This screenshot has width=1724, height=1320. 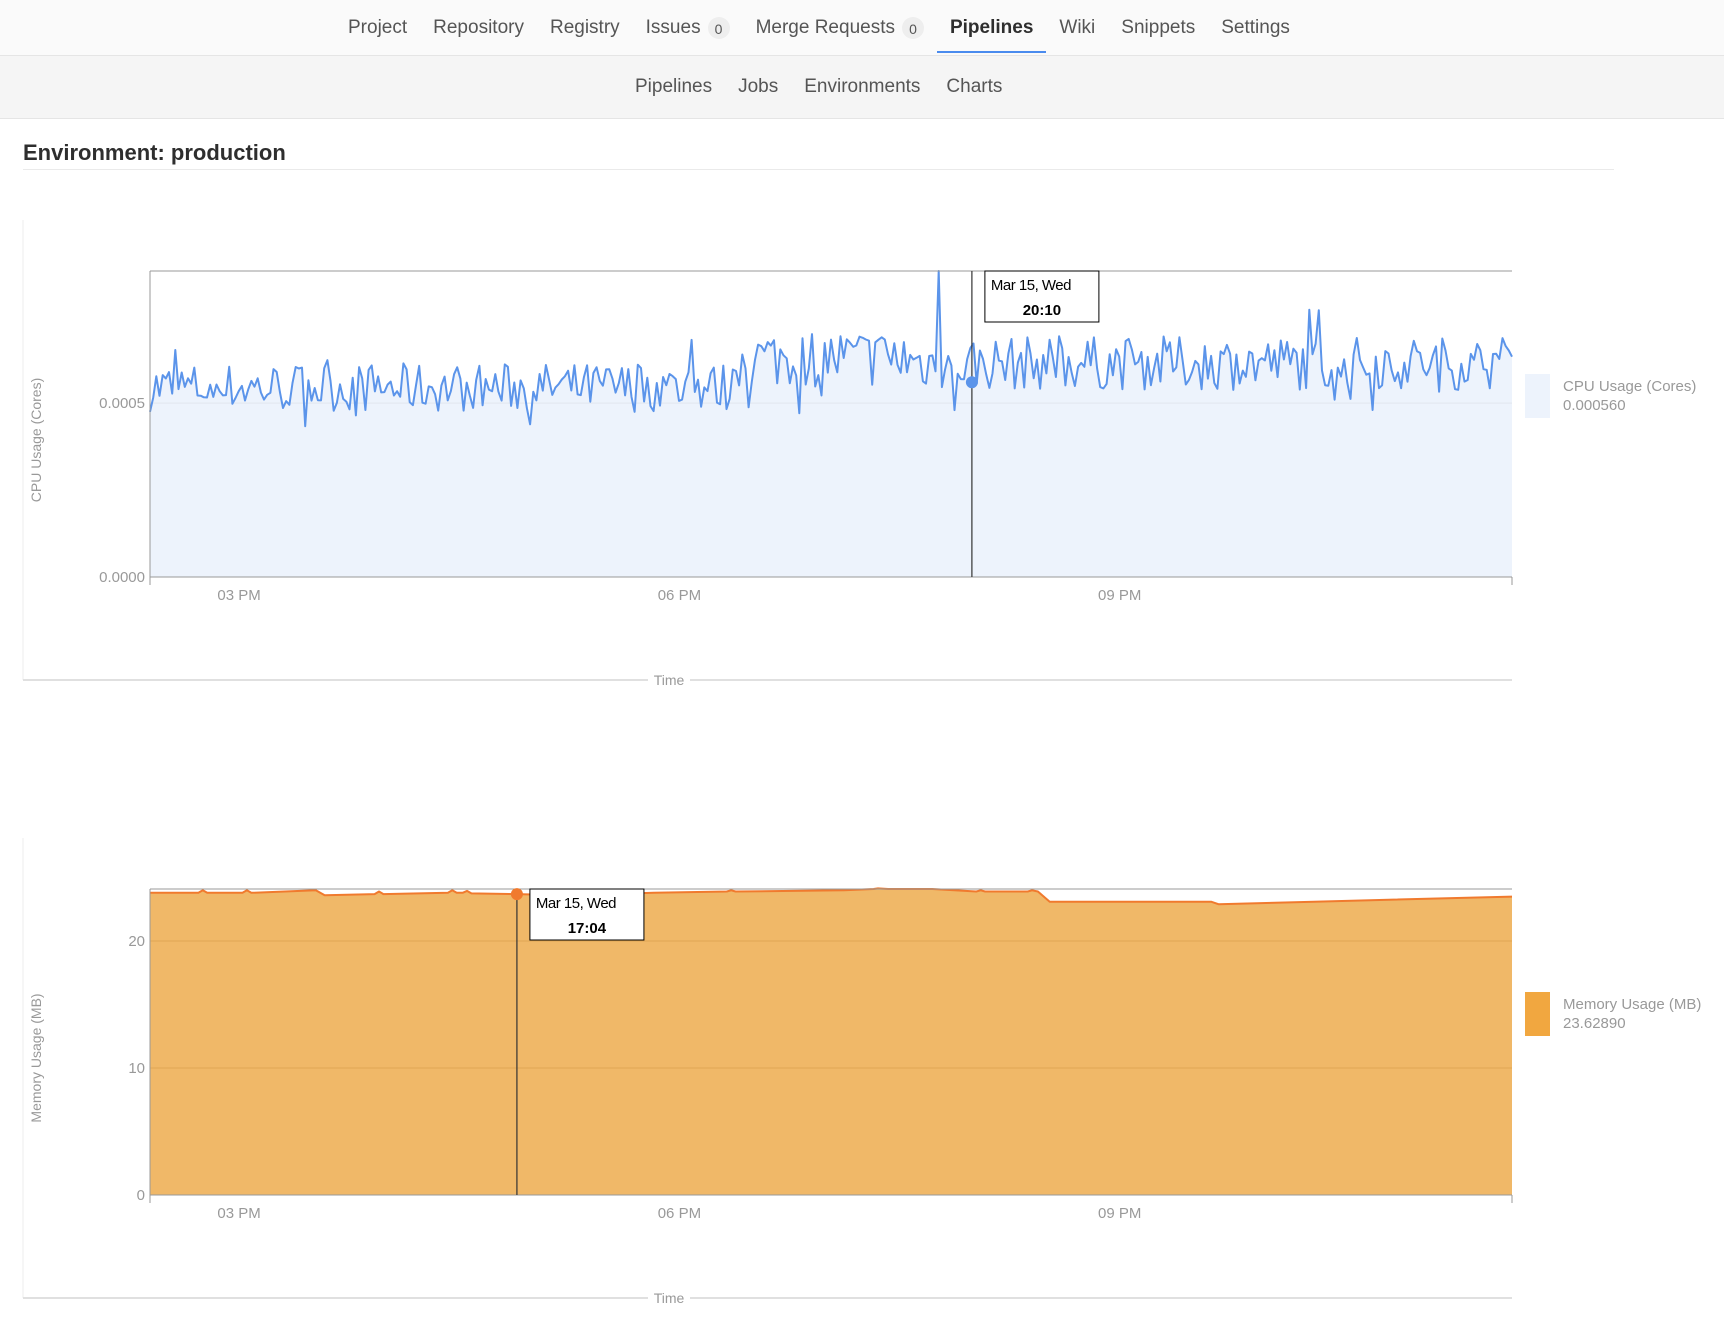 I want to click on subnav-item-label: Pipelines, so click(x=674, y=86).